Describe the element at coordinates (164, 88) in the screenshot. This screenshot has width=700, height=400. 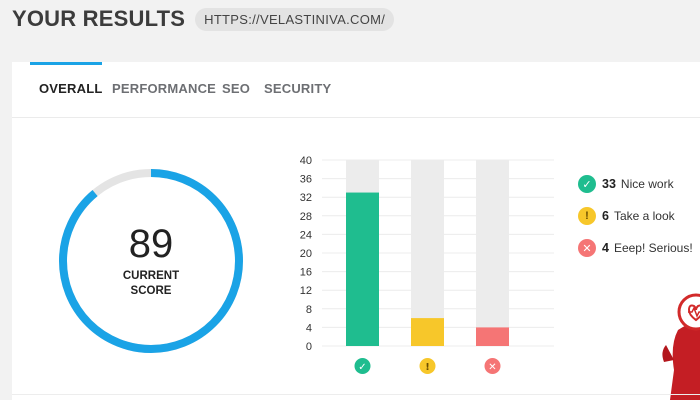
I see `tab-performance: PERFORMANCE` at that location.